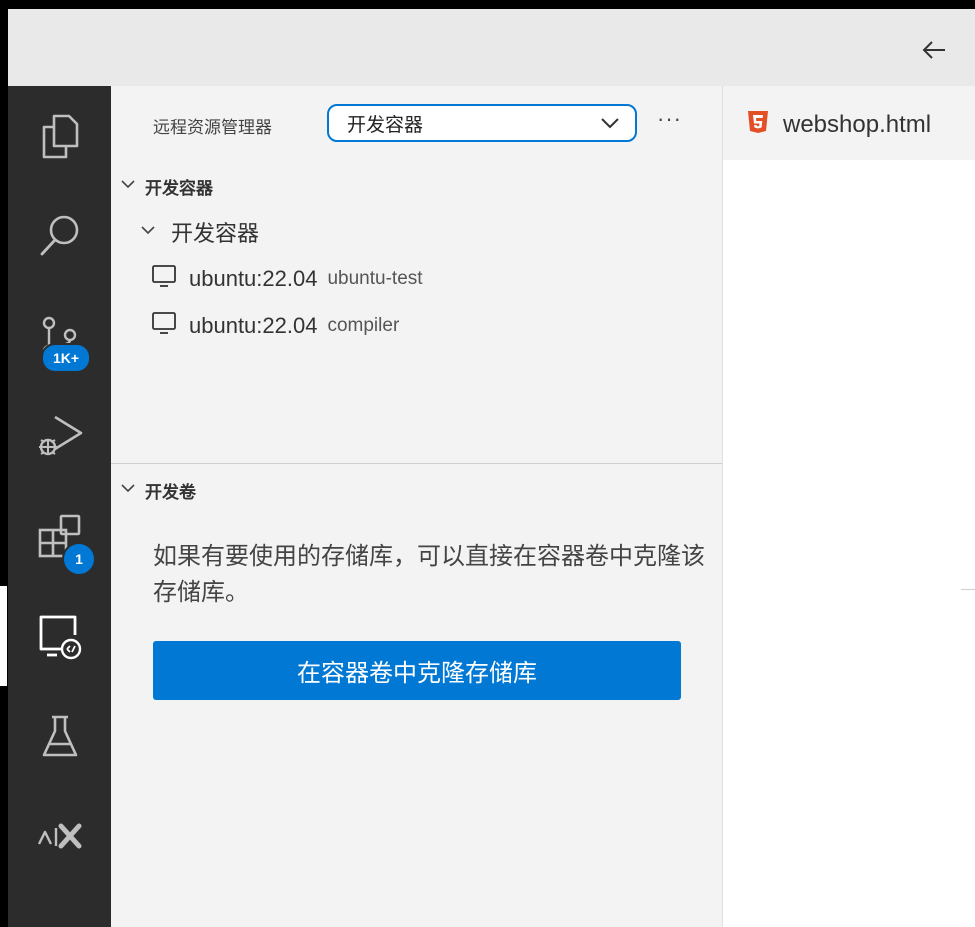 The width and height of the screenshot is (975, 927). I want to click on tree-item-container: ubuntu:22.04 compiler, so click(275, 326).